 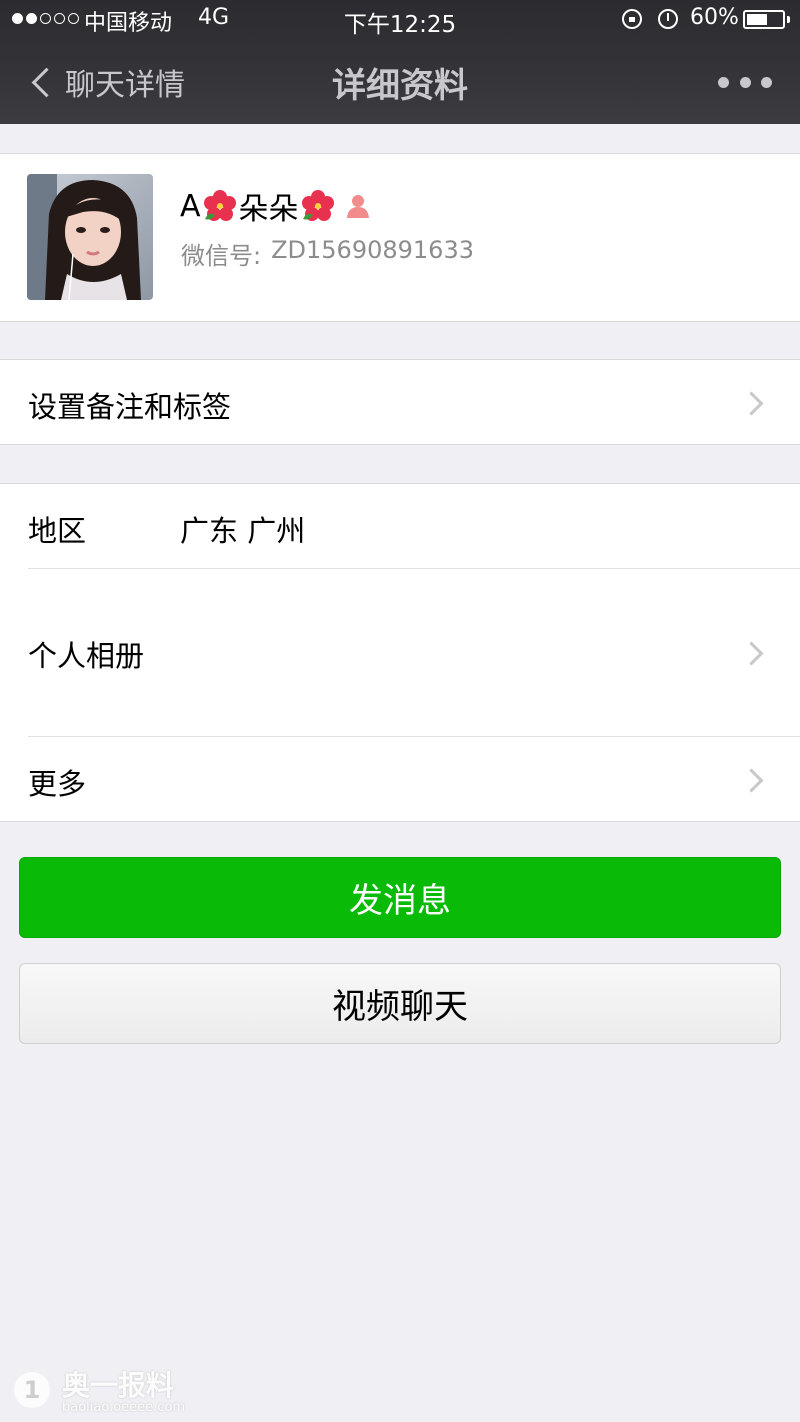 I want to click on wechat-id: 微信号: ZD15690891633, so click(x=327, y=253).